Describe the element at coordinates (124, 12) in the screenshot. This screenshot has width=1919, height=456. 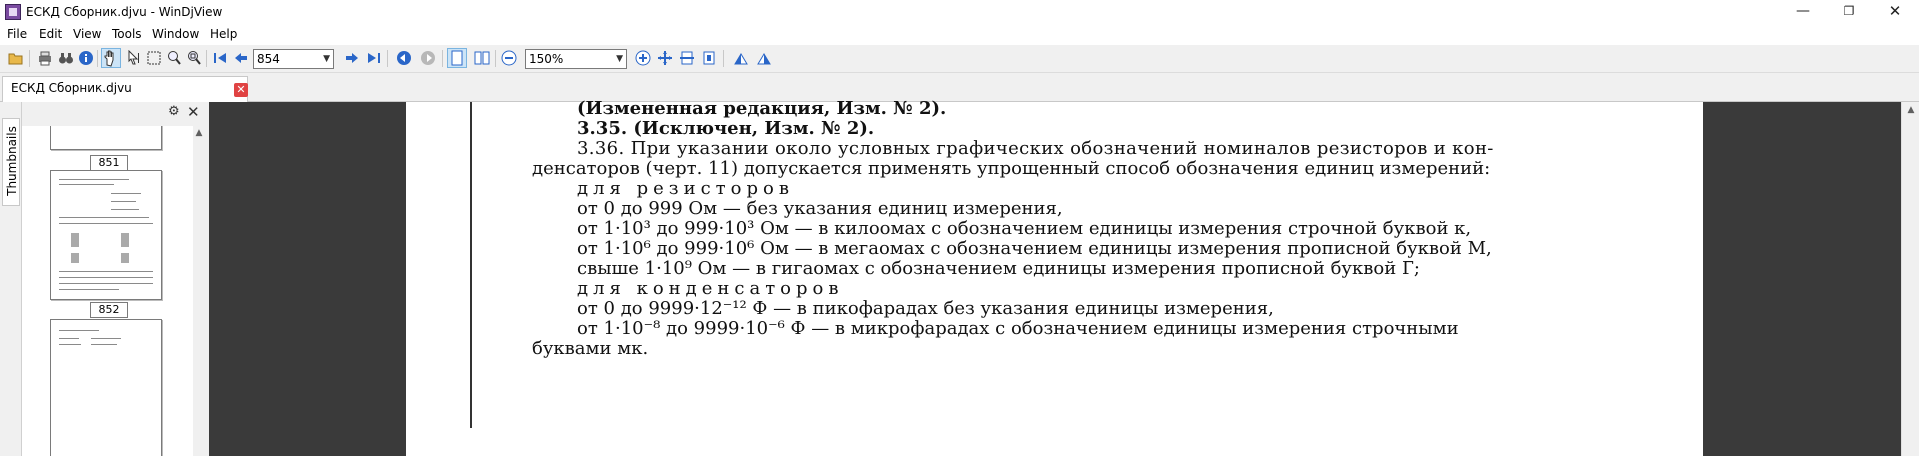
I see `window-title: ЕСКД Сборник.djvu - WinDjView` at that location.